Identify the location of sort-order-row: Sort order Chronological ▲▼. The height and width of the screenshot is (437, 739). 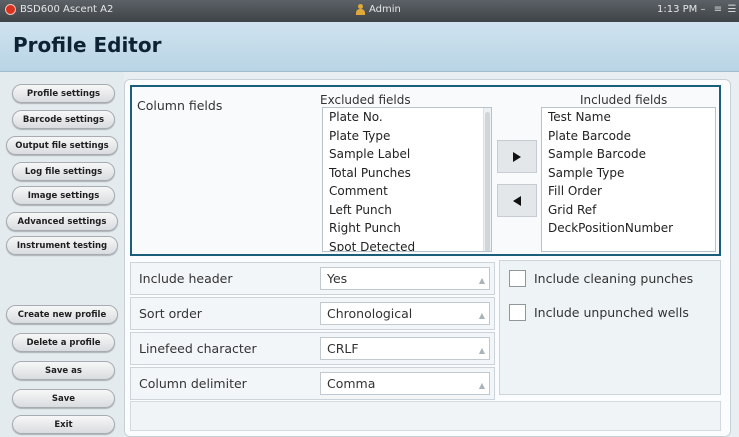
(312, 319).